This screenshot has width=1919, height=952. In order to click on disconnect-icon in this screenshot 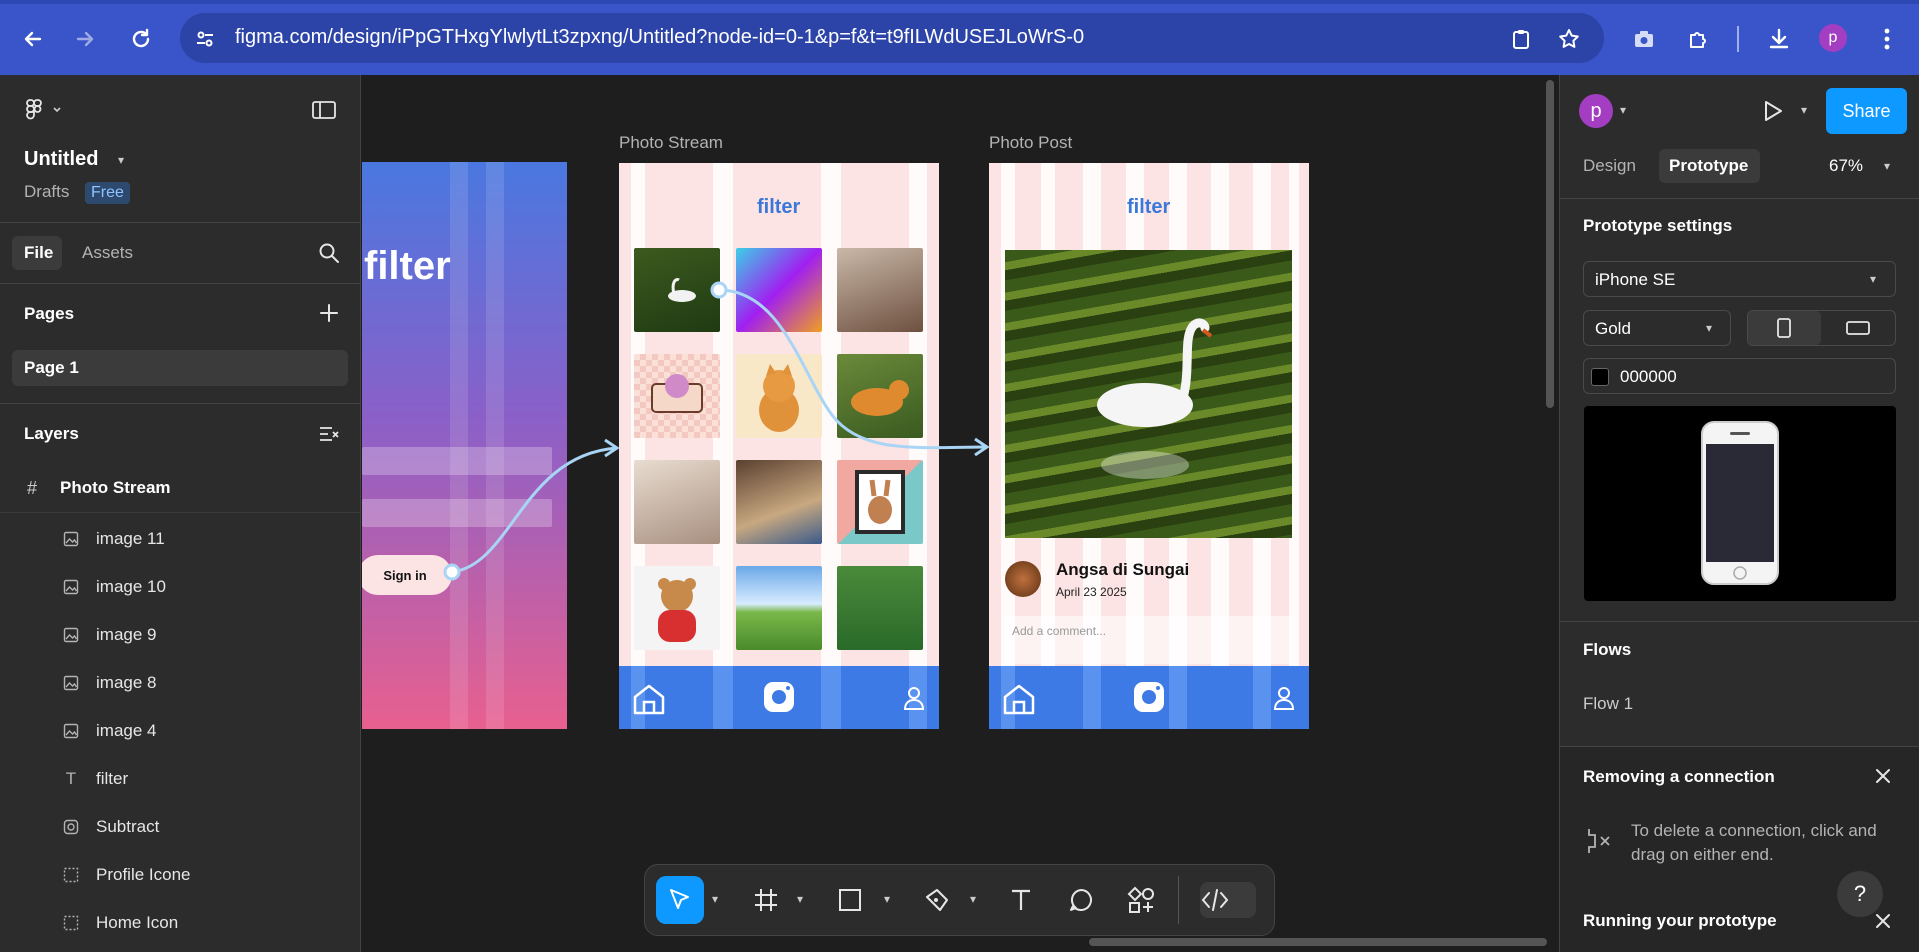, I will do `click(1598, 843)`.